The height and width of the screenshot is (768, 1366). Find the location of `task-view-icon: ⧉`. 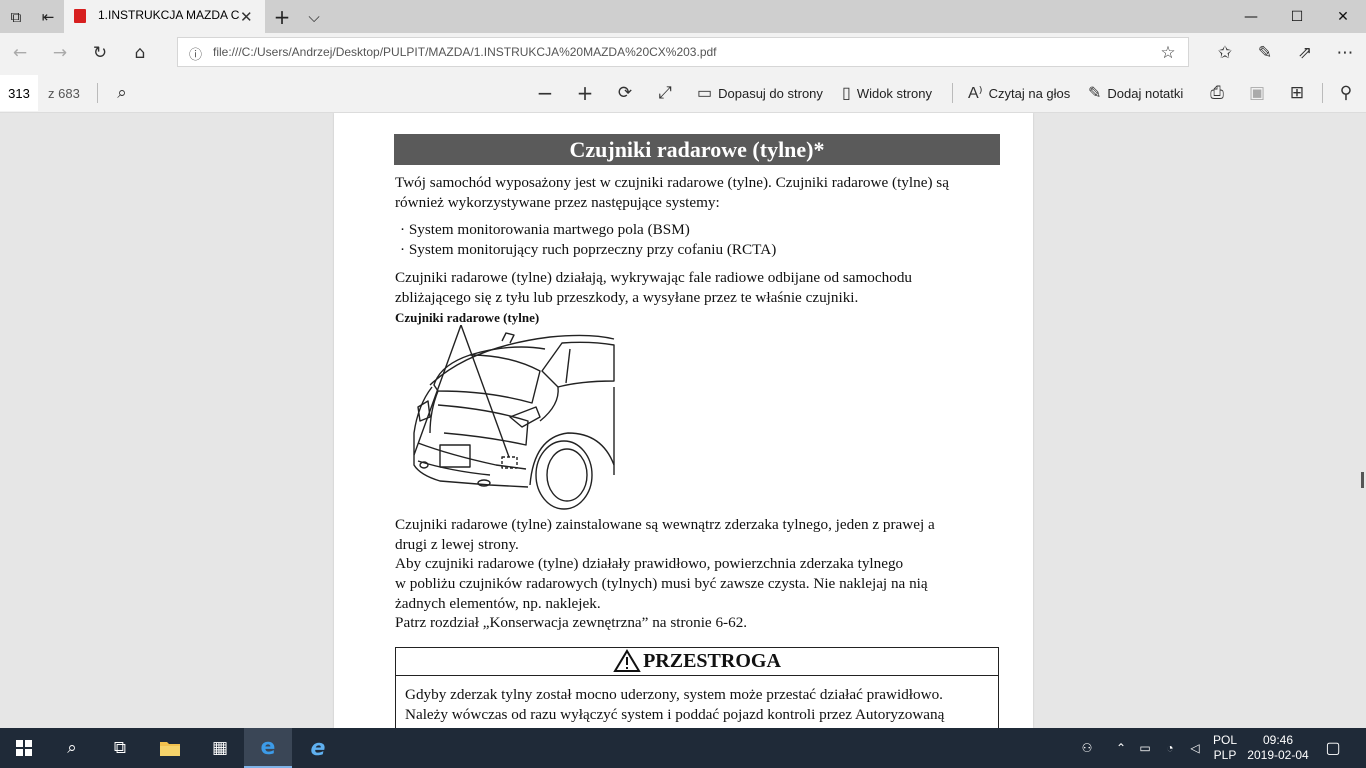

task-view-icon: ⧉ is located at coordinates (120, 748).